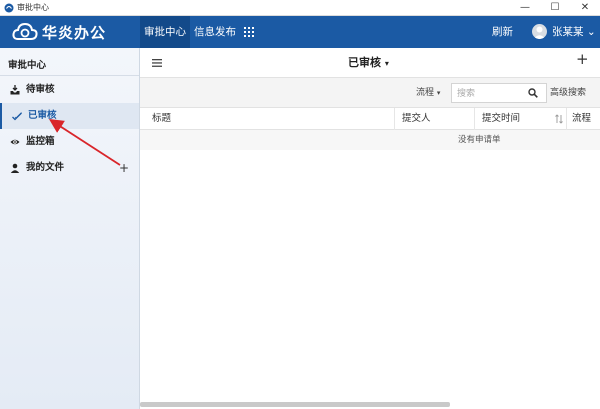  I want to click on avatar-user-icon, so click(539, 32).